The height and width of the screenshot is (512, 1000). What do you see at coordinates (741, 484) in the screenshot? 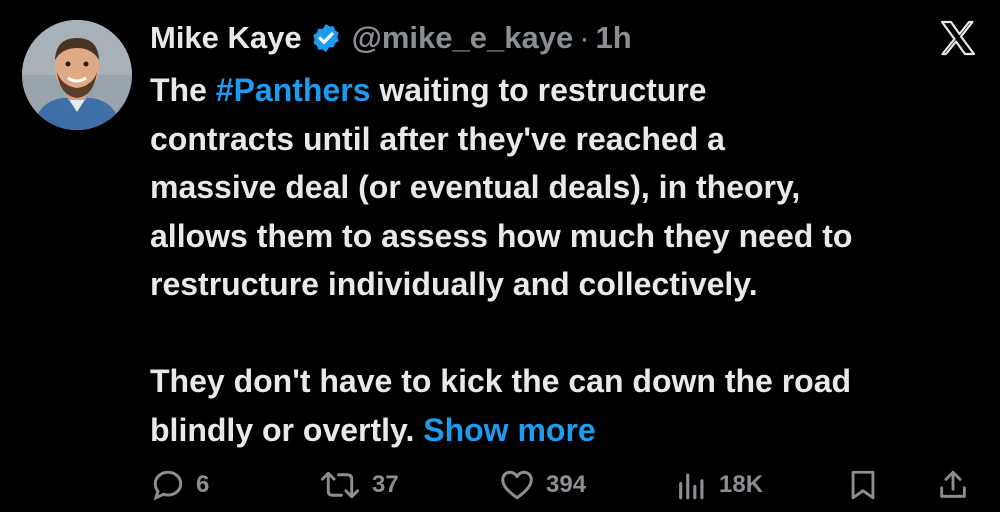
I see `view-count: 18K` at bounding box center [741, 484].